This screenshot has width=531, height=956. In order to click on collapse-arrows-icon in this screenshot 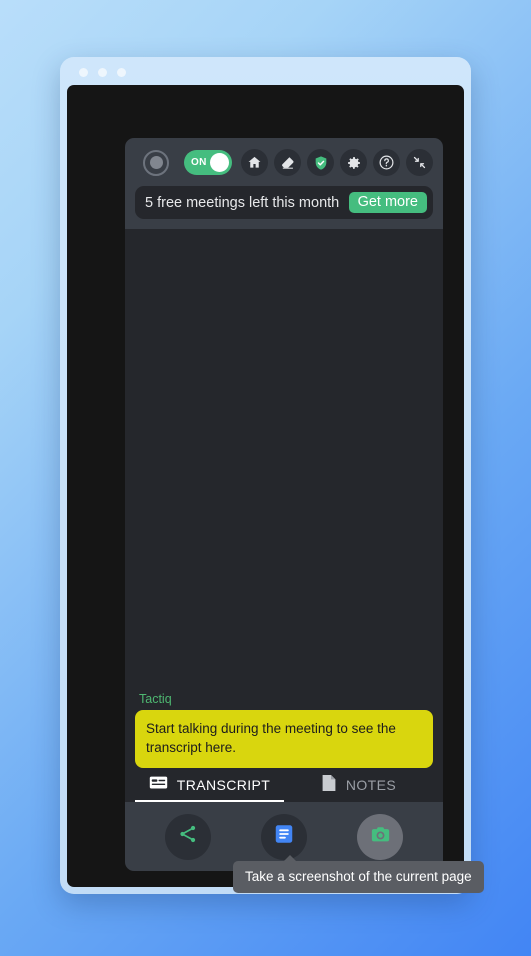, I will do `click(419, 162)`.